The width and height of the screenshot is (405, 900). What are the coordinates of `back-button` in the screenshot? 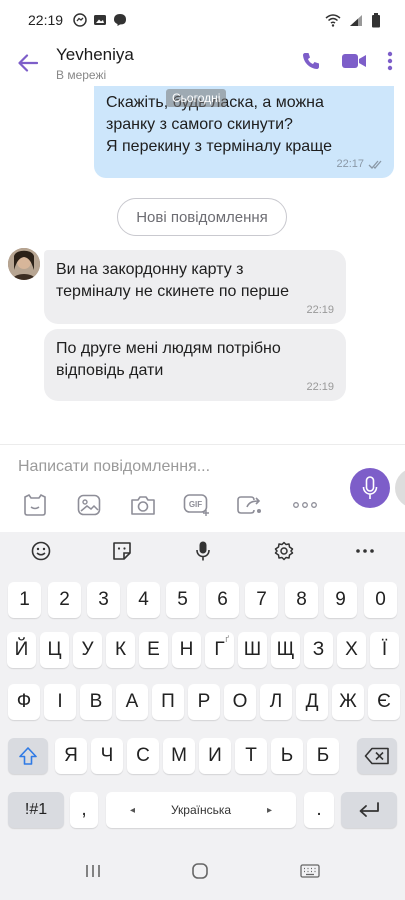 It's located at (28, 63).